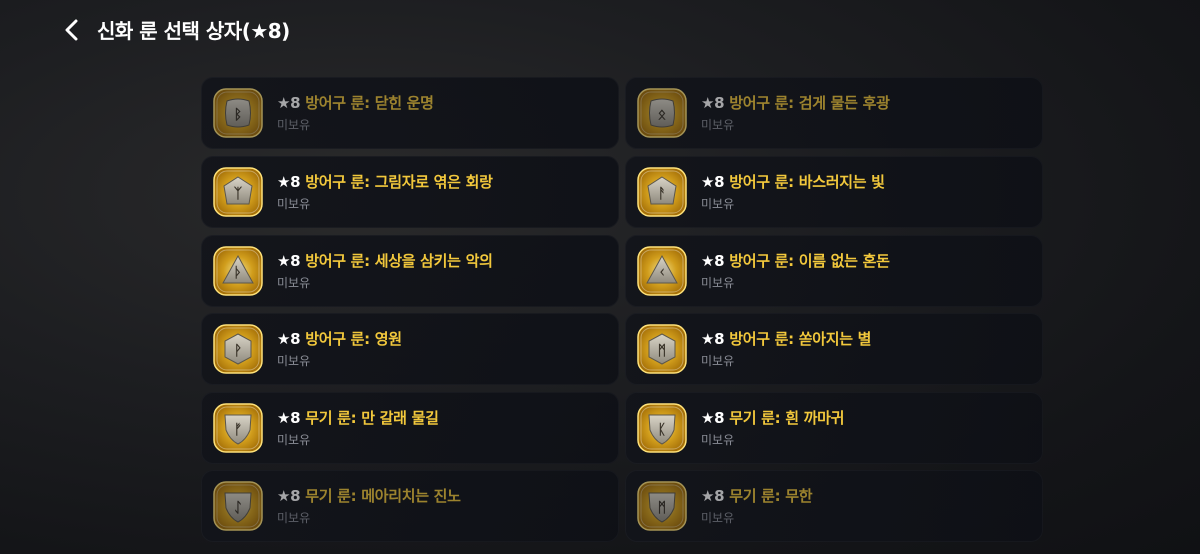 The image size is (1200, 554). What do you see at coordinates (193, 31) in the screenshot?
I see `page-title: 신화 룬 선택 상자(★8)` at bounding box center [193, 31].